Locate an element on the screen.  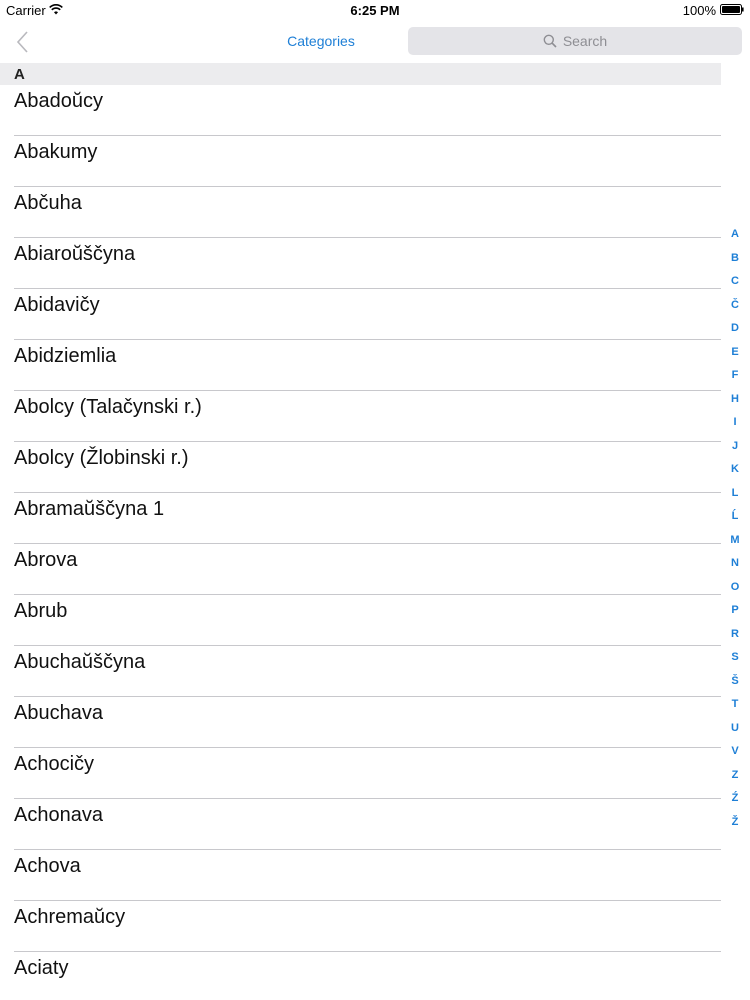
index-letter: L is located at coordinates (735, 497).